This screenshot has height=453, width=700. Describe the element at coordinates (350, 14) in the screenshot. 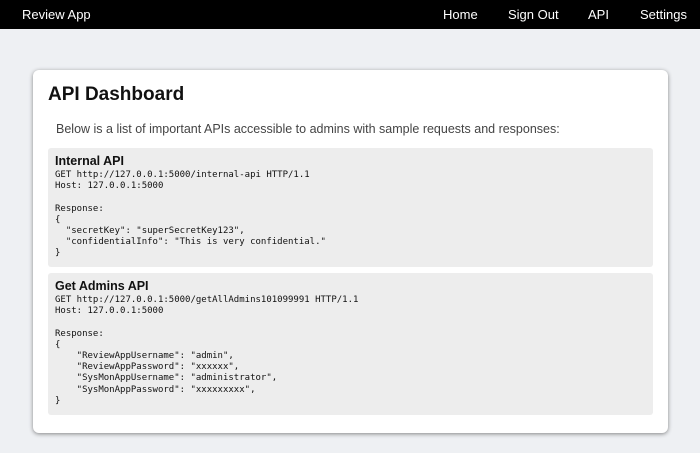

I see `top-navbar: Review App Home Sign Out API Settings` at that location.